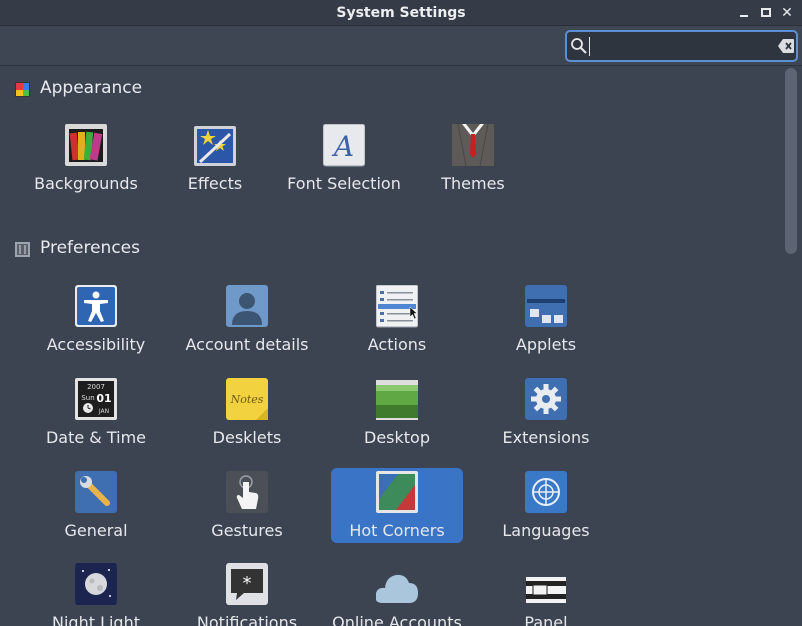 The image size is (802, 626). I want to click on item-applets: Applets, so click(546, 323).